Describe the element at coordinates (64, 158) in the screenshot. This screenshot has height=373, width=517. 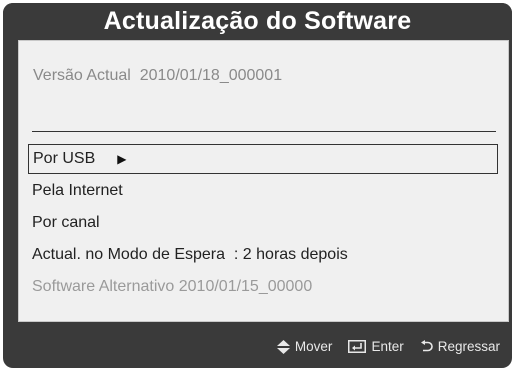
I see `menu-item-by-usb-label: Por USB` at that location.